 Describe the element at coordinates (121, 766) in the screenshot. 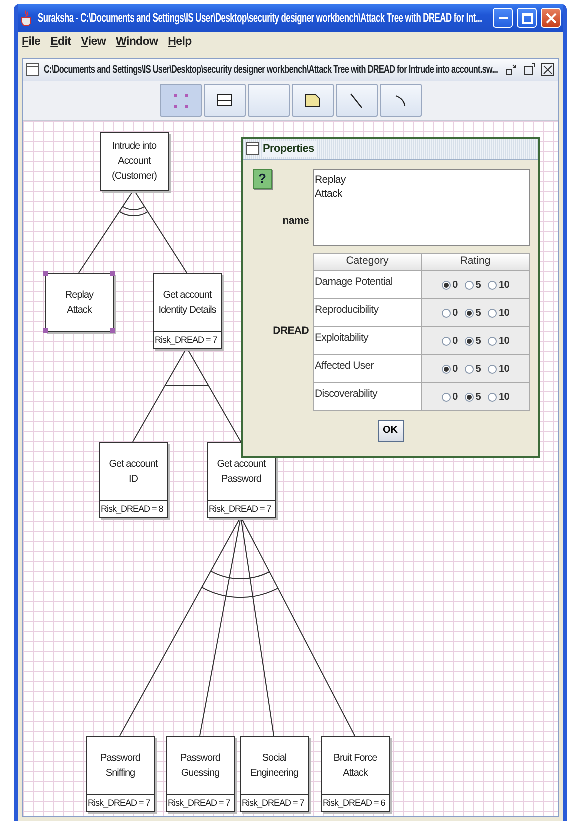

I see `node-label: Password Sniffing` at that location.